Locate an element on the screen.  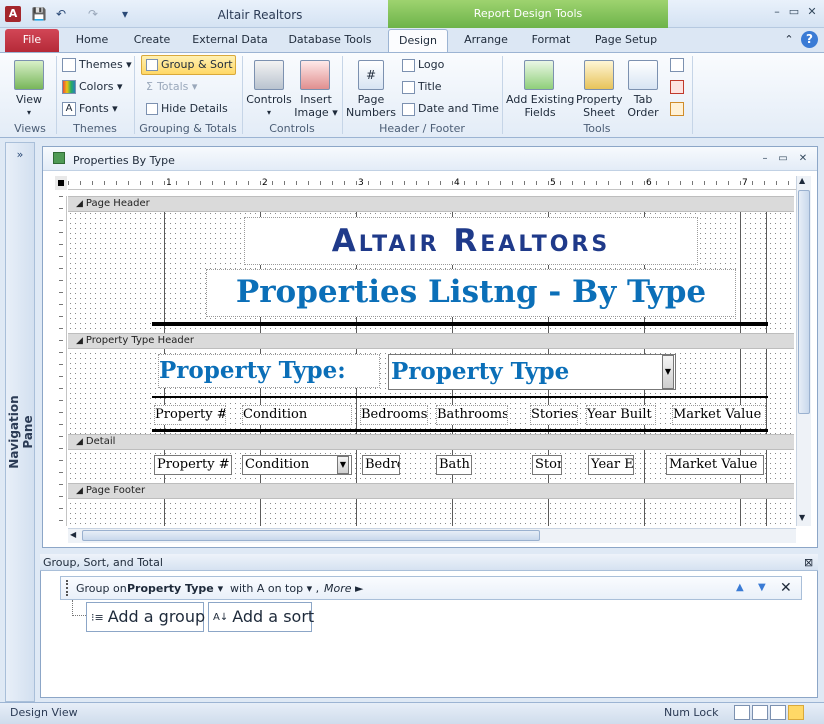
section-bar-page-footer: ◢ Page Footer is located at coordinates (431, 491).